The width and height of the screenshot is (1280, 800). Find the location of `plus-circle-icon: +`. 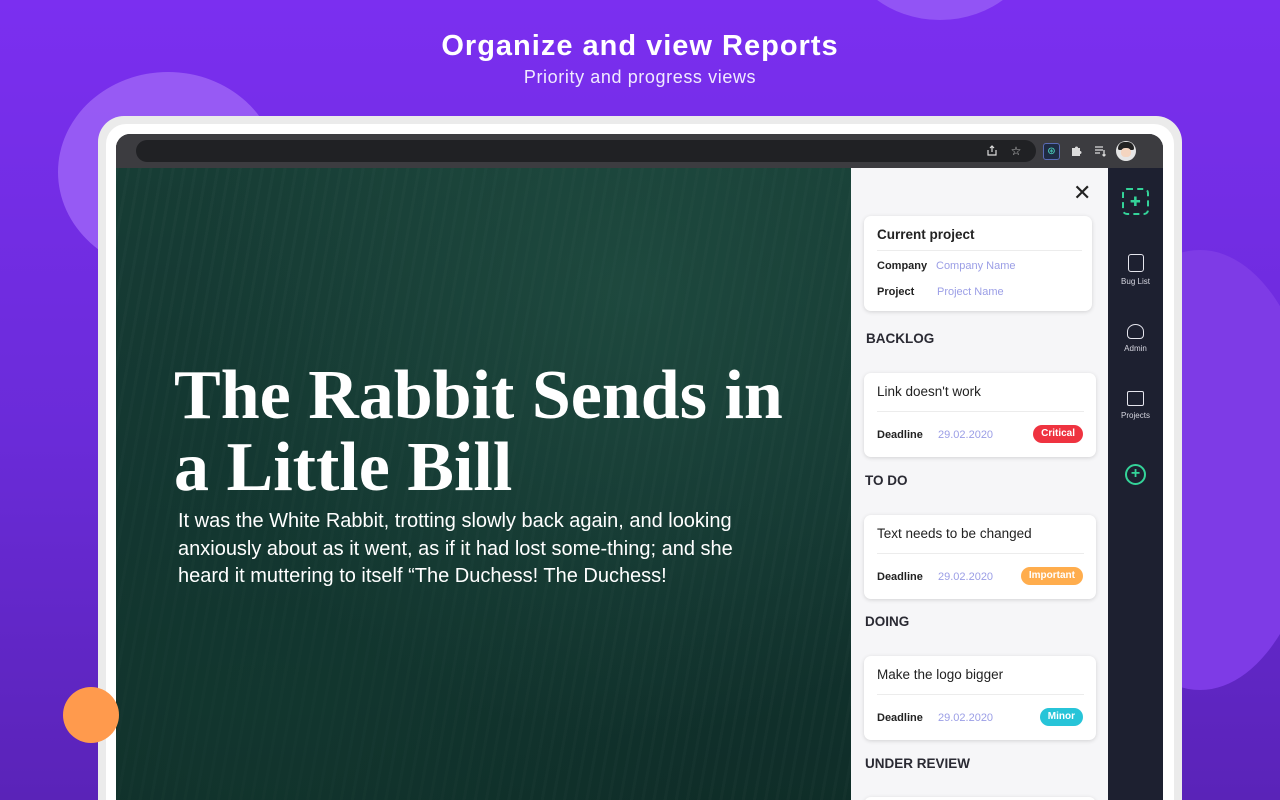

plus-circle-icon: + is located at coordinates (1135, 474).